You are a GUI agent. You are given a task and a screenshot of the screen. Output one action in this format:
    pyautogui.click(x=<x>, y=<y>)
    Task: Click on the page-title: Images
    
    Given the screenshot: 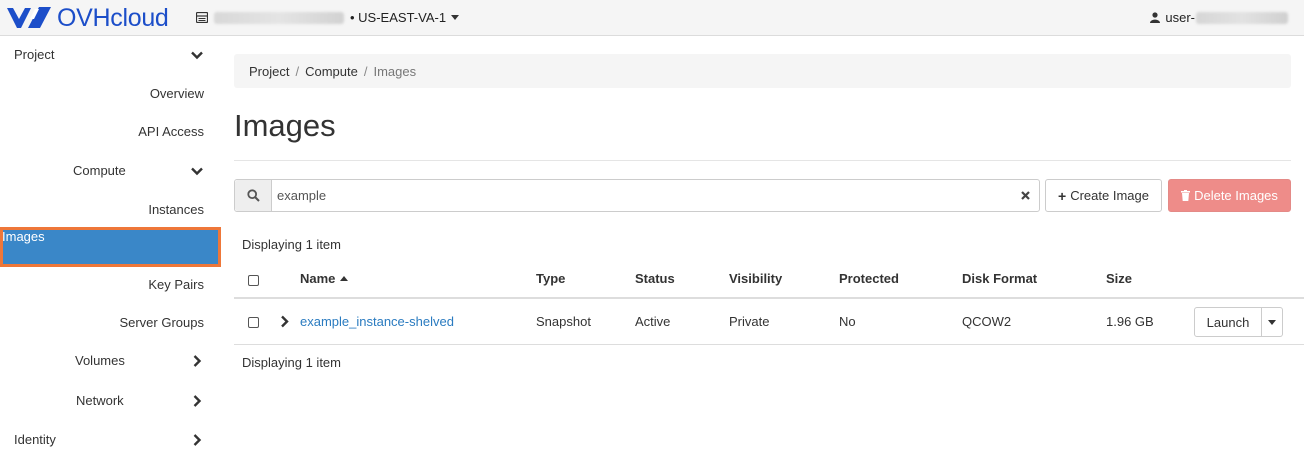 What is the action you would take?
    pyautogui.click(x=285, y=125)
    